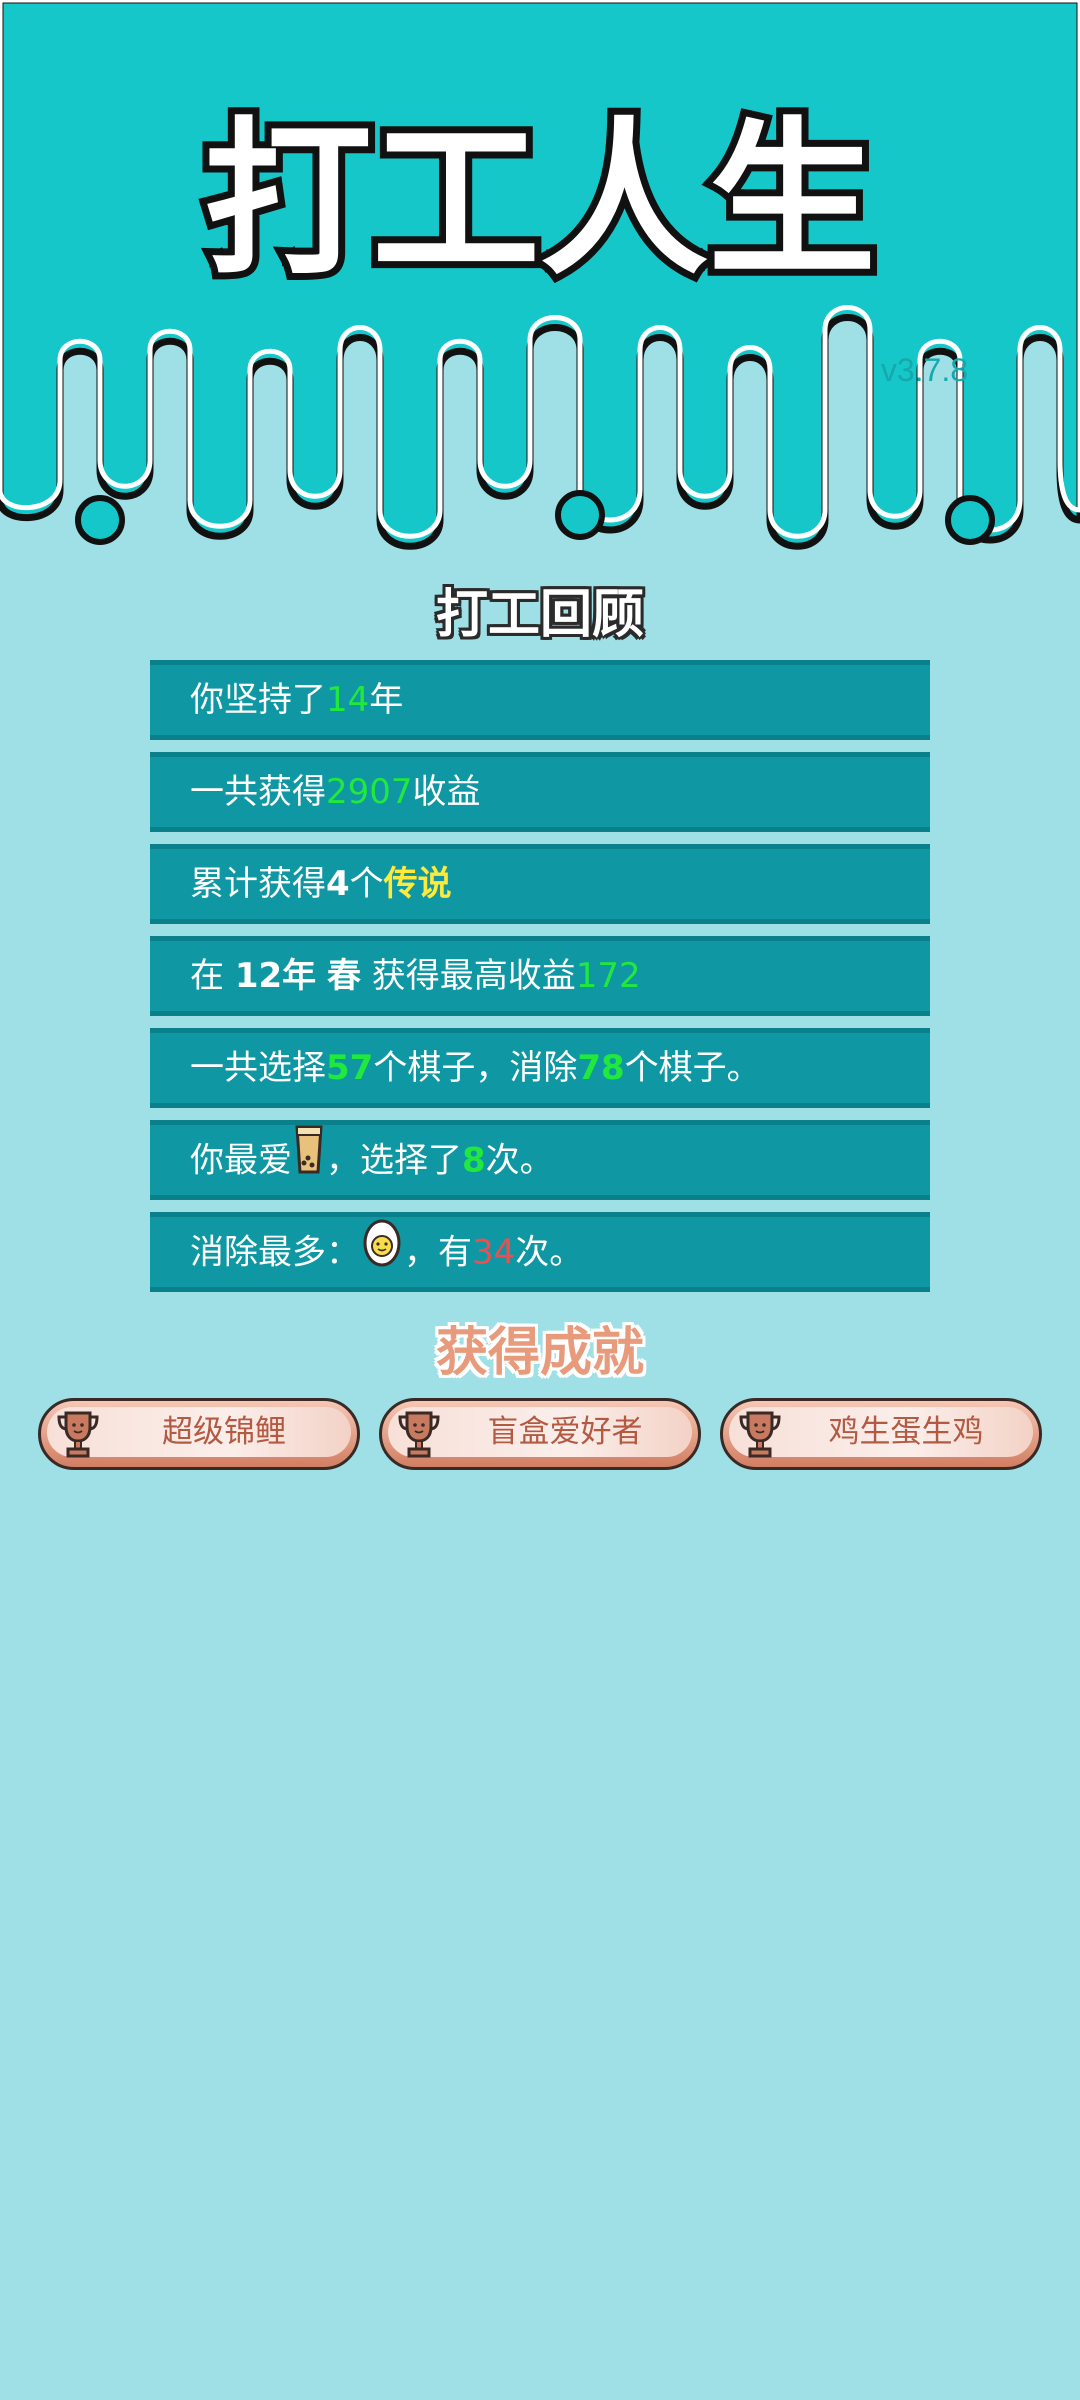 The height and width of the screenshot is (2400, 1080). I want to click on achievement-label: 鸡生蛋生鸡, so click(906, 1432).